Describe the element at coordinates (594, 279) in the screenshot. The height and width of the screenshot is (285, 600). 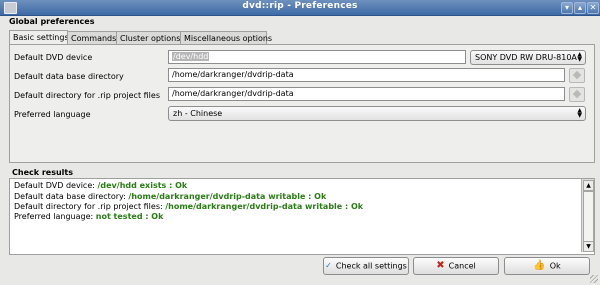
I see `resize-grip` at that location.